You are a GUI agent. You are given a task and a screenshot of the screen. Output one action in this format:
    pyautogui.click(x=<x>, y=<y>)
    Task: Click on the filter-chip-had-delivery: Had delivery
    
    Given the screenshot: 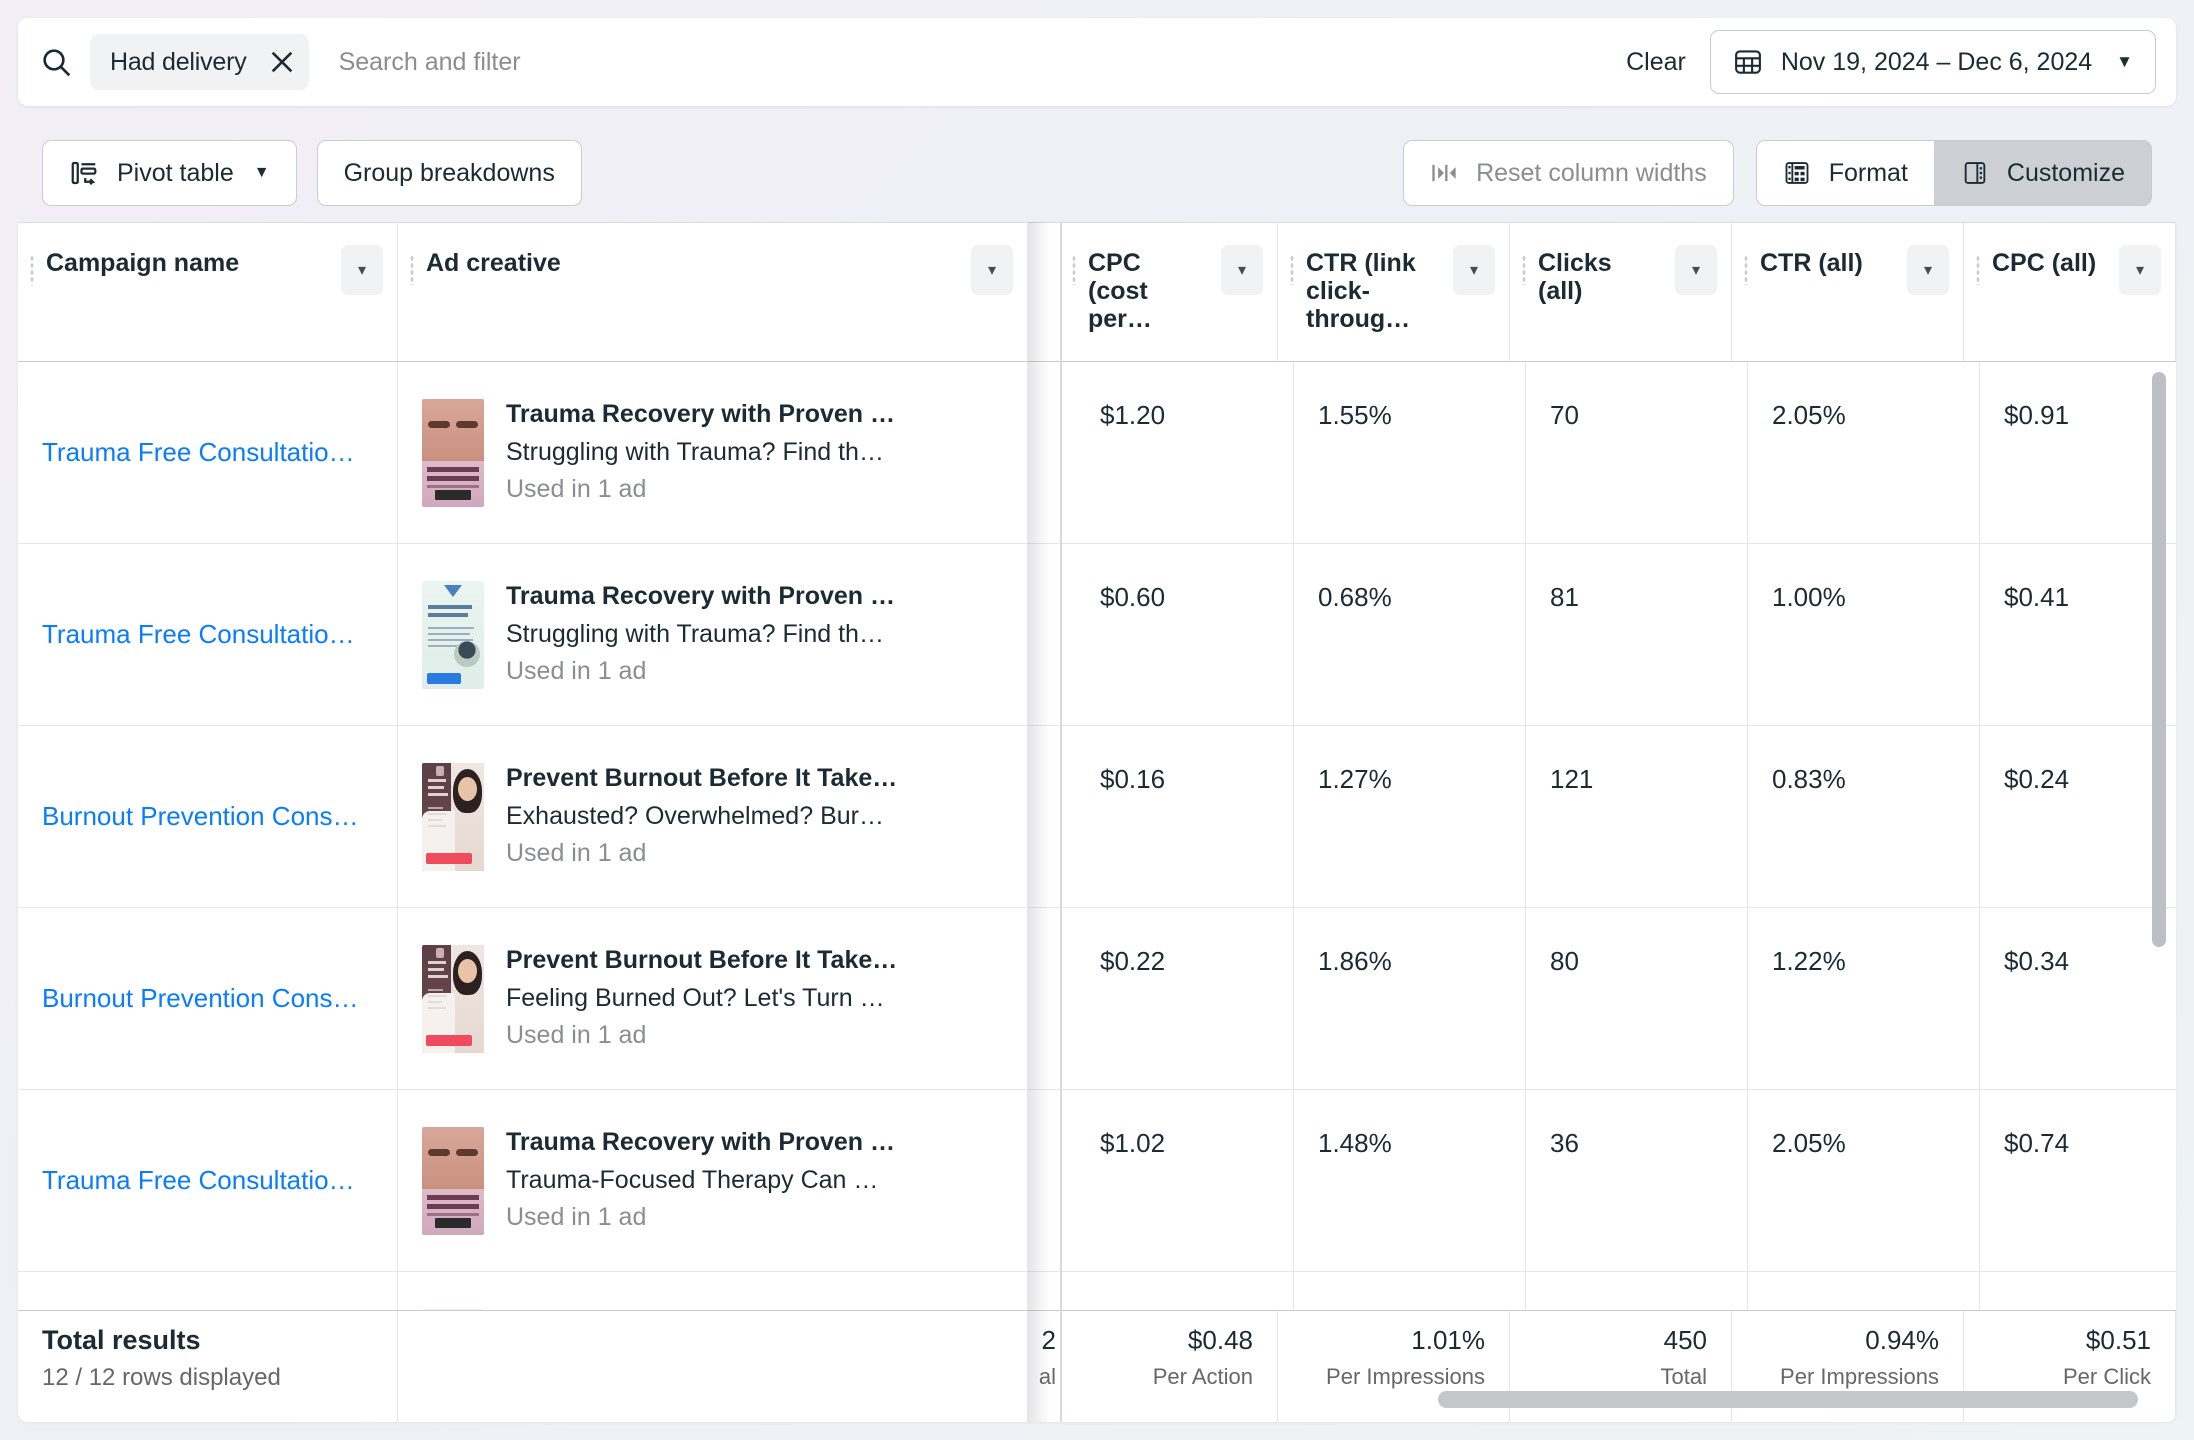 What is the action you would take?
    pyautogui.click(x=199, y=62)
    